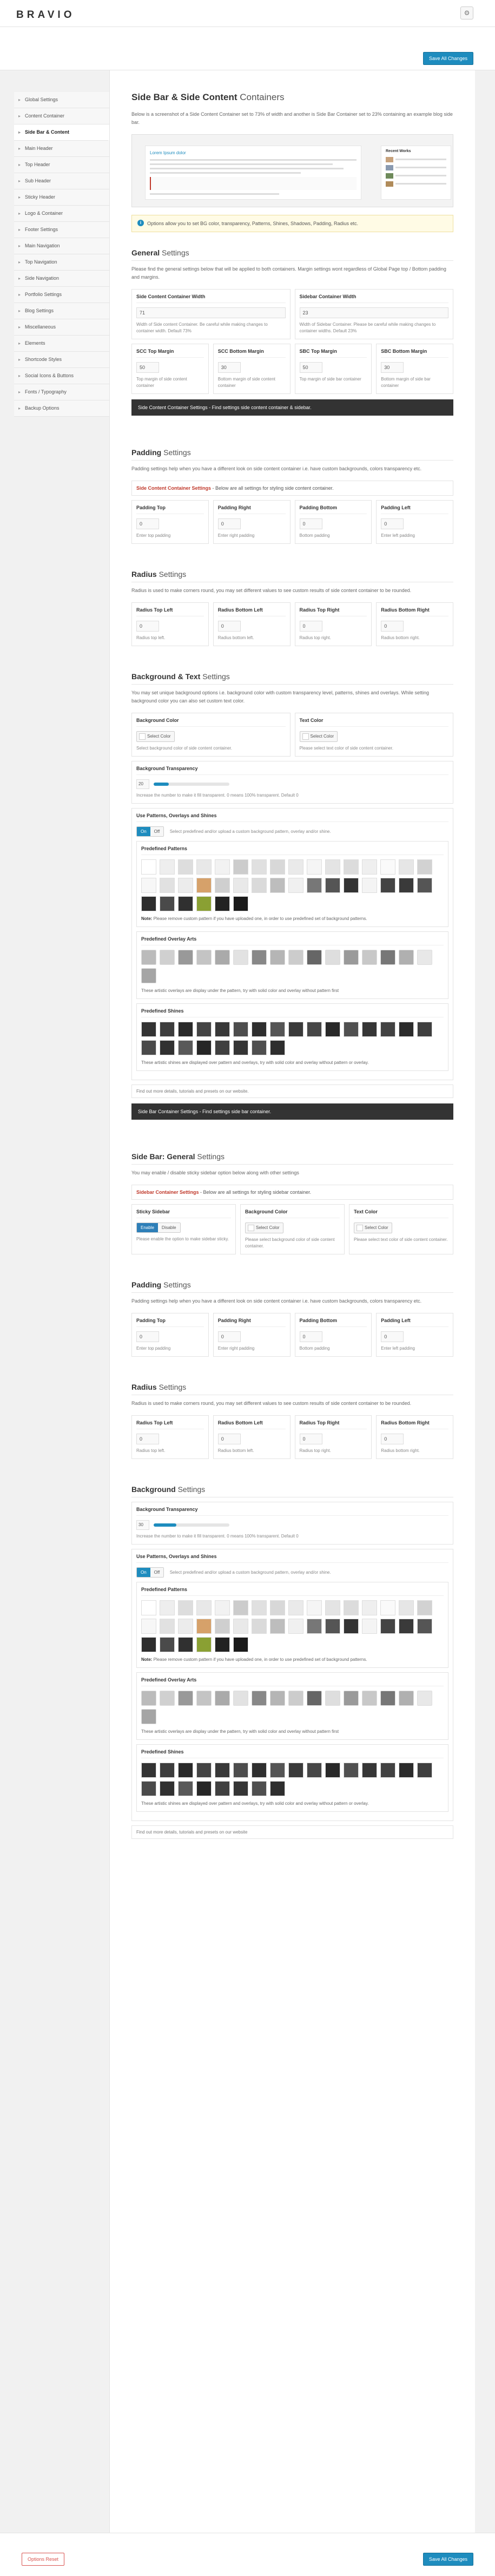  Describe the element at coordinates (264, 1228) in the screenshot. I see `sidebar-bg-color-button: Select Color` at that location.